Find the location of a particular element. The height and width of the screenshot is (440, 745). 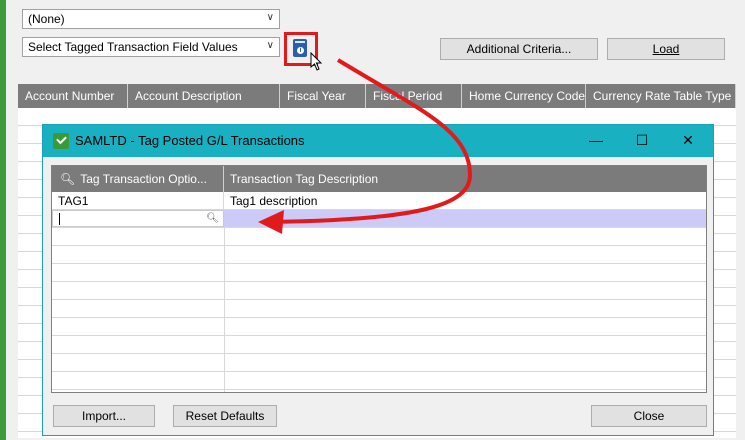

maximize-button: ☐ is located at coordinates (642, 141).